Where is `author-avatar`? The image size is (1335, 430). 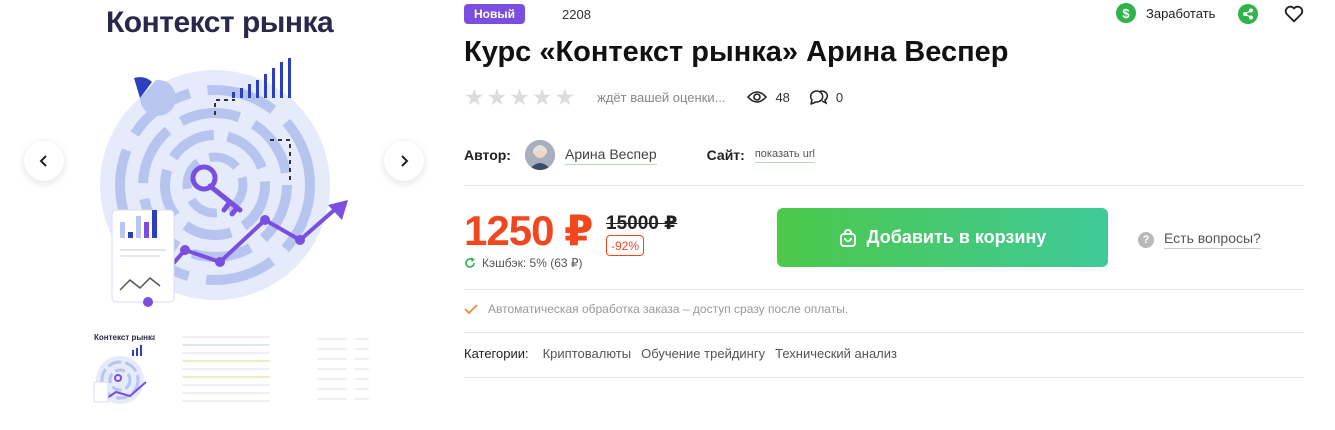 author-avatar is located at coordinates (539, 155).